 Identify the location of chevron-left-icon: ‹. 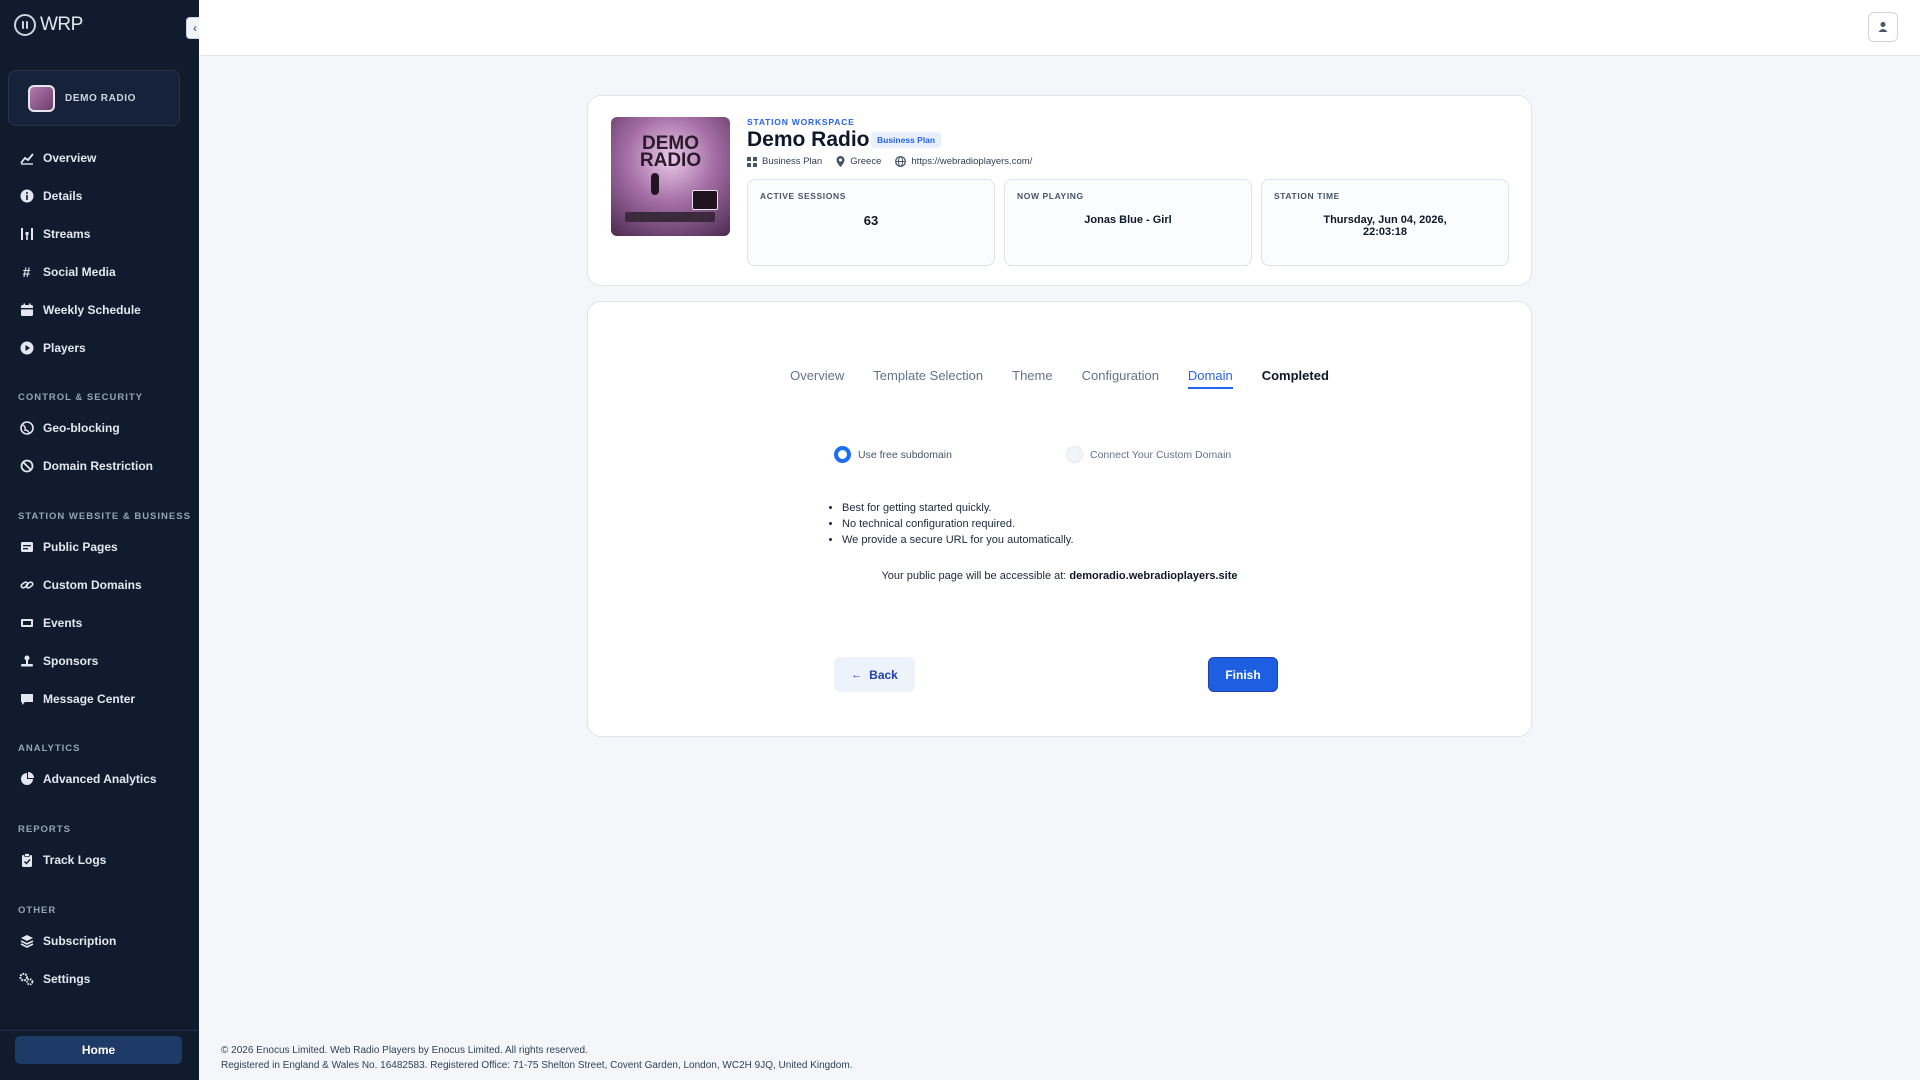
(195, 28).